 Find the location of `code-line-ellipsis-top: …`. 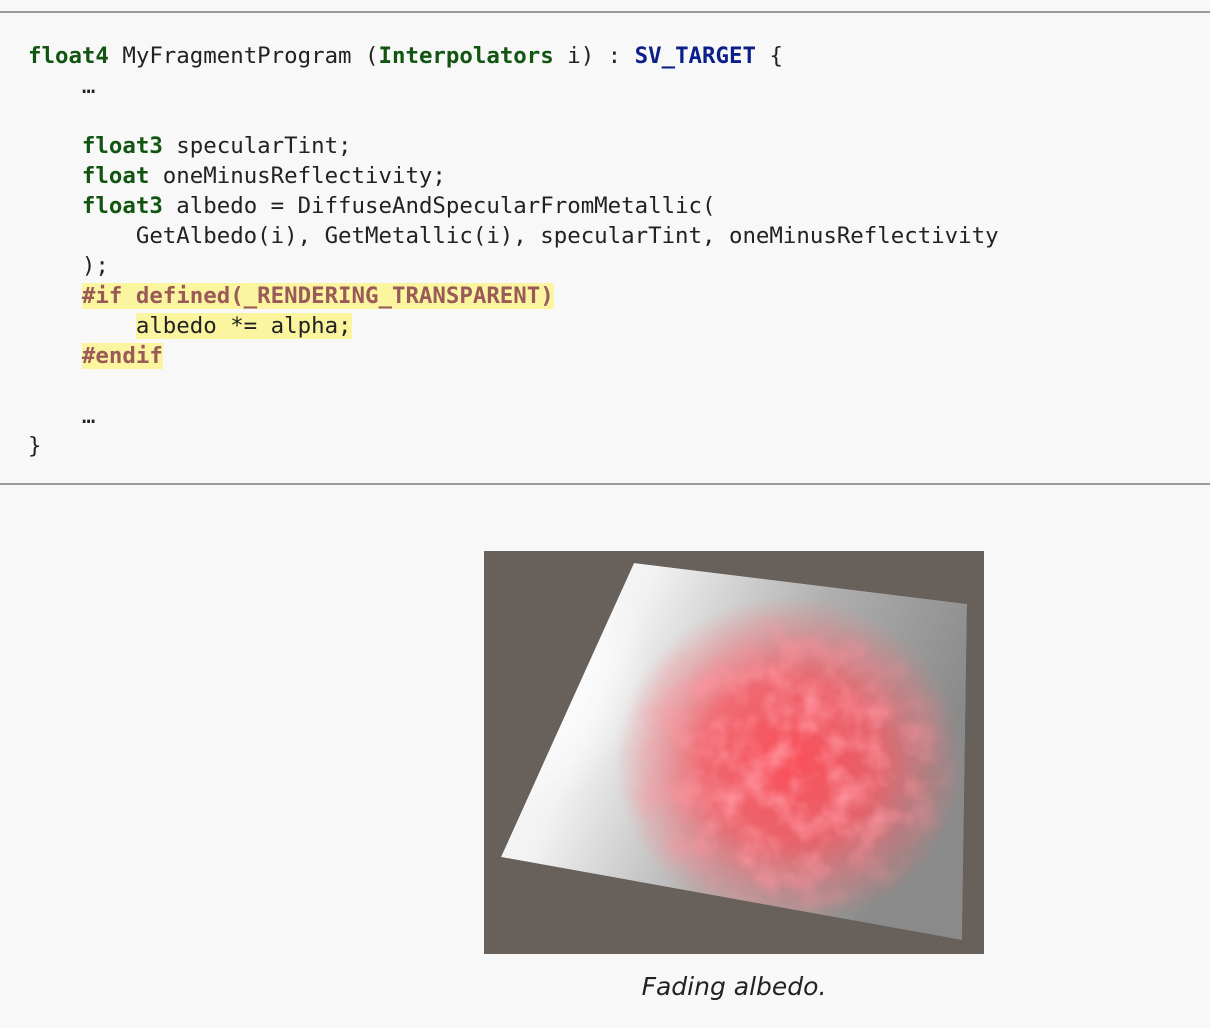

code-line-ellipsis-top: … is located at coordinates (62, 86).